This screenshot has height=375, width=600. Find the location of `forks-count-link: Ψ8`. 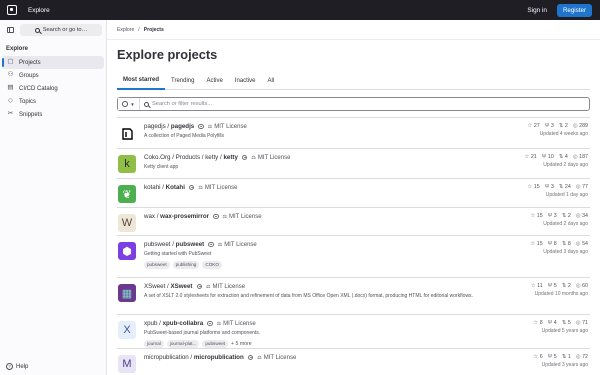

forks-count-link: Ψ8 is located at coordinates (552, 244).